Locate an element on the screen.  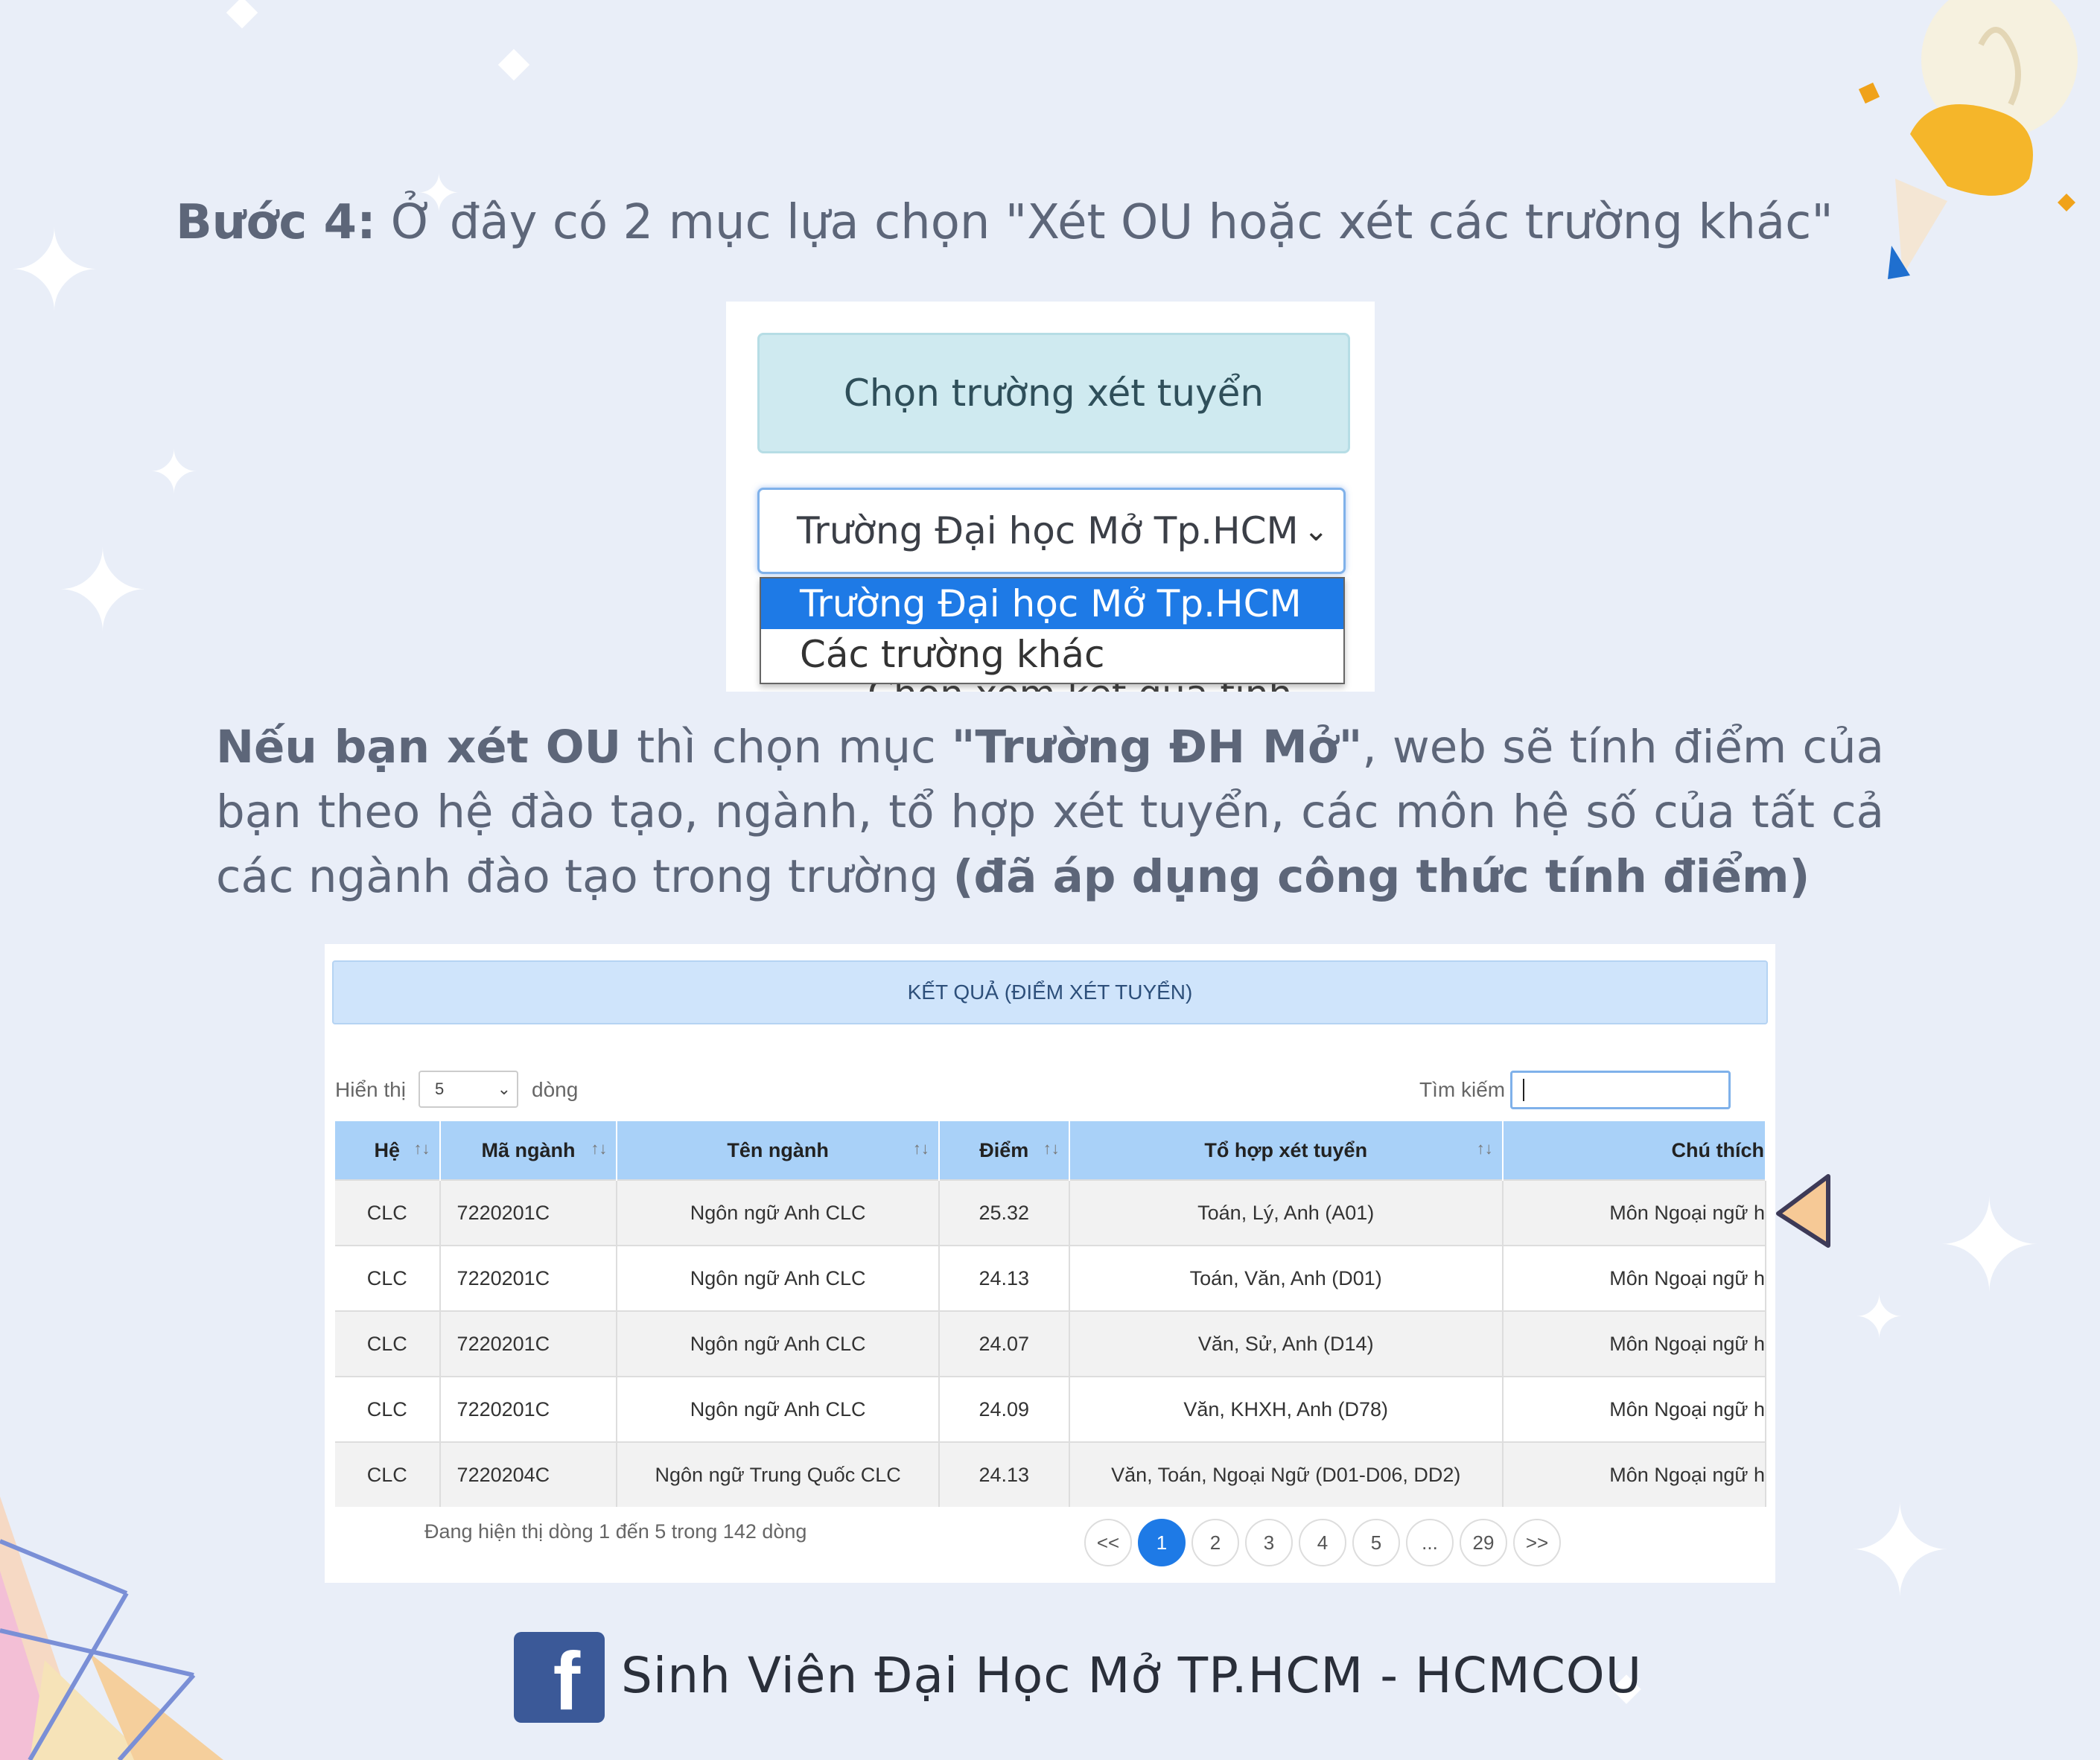
search-label: Tìm kiếm is located at coordinates (1462, 1089).